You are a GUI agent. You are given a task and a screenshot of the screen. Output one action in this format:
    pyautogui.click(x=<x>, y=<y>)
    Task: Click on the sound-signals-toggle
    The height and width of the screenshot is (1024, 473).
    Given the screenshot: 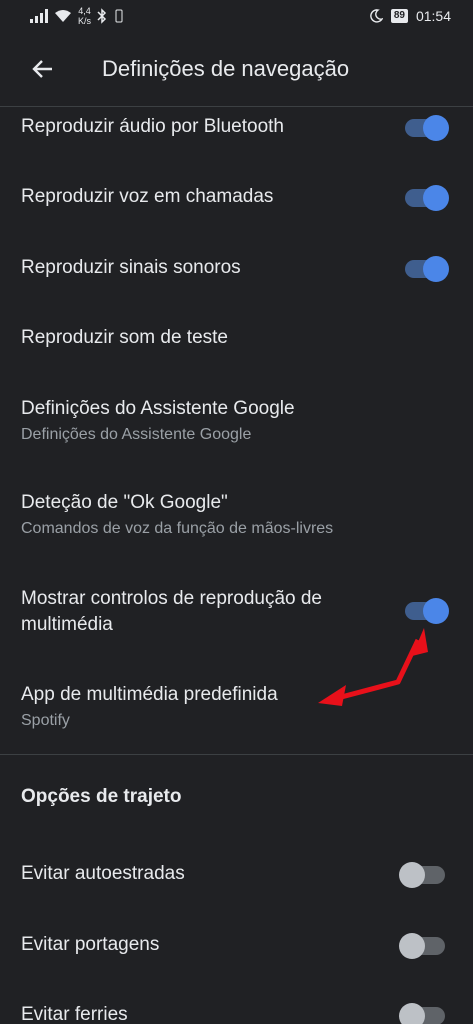 What is the action you would take?
    pyautogui.click(x=427, y=269)
    